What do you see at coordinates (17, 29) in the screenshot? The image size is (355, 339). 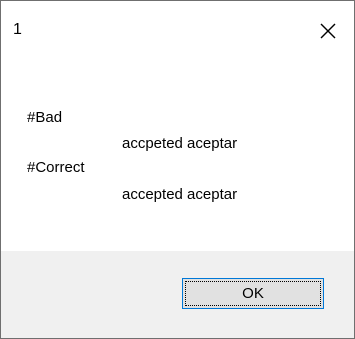 I see `window-title: 1` at bounding box center [17, 29].